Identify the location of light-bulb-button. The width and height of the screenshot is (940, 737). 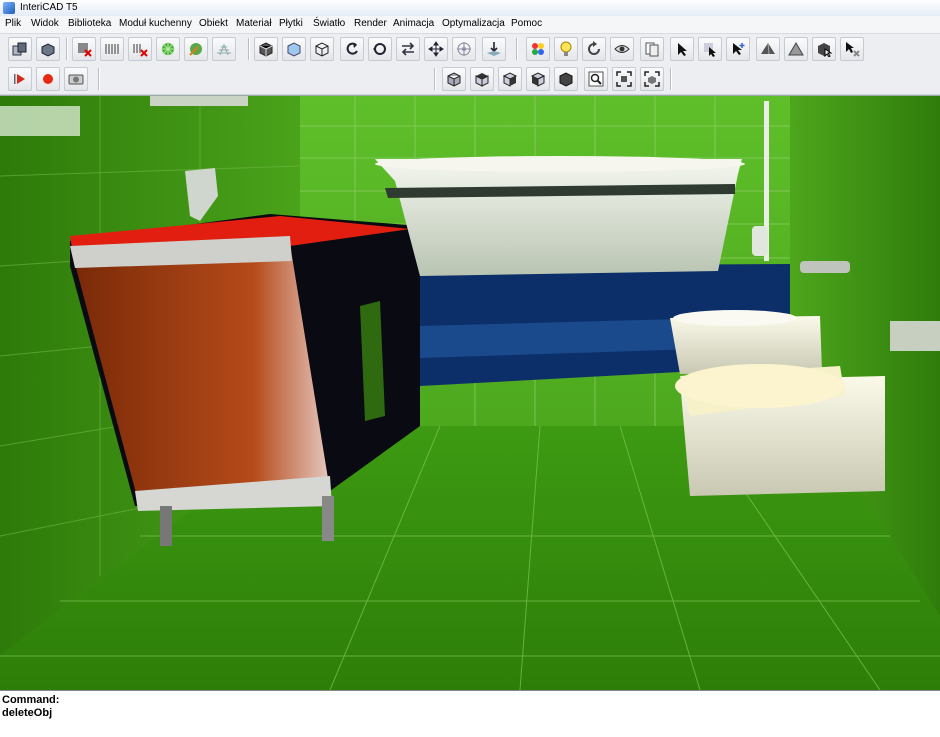
(566, 49).